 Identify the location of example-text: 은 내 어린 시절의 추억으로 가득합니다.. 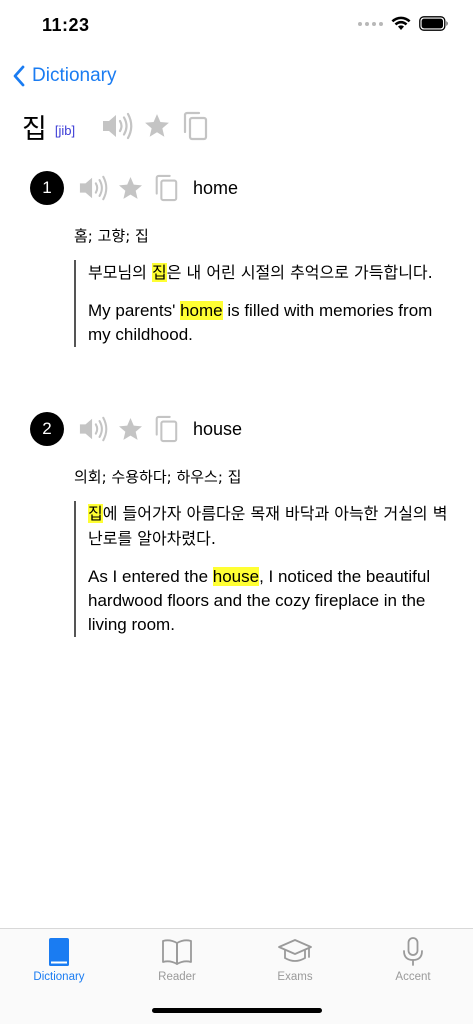
(299, 272).